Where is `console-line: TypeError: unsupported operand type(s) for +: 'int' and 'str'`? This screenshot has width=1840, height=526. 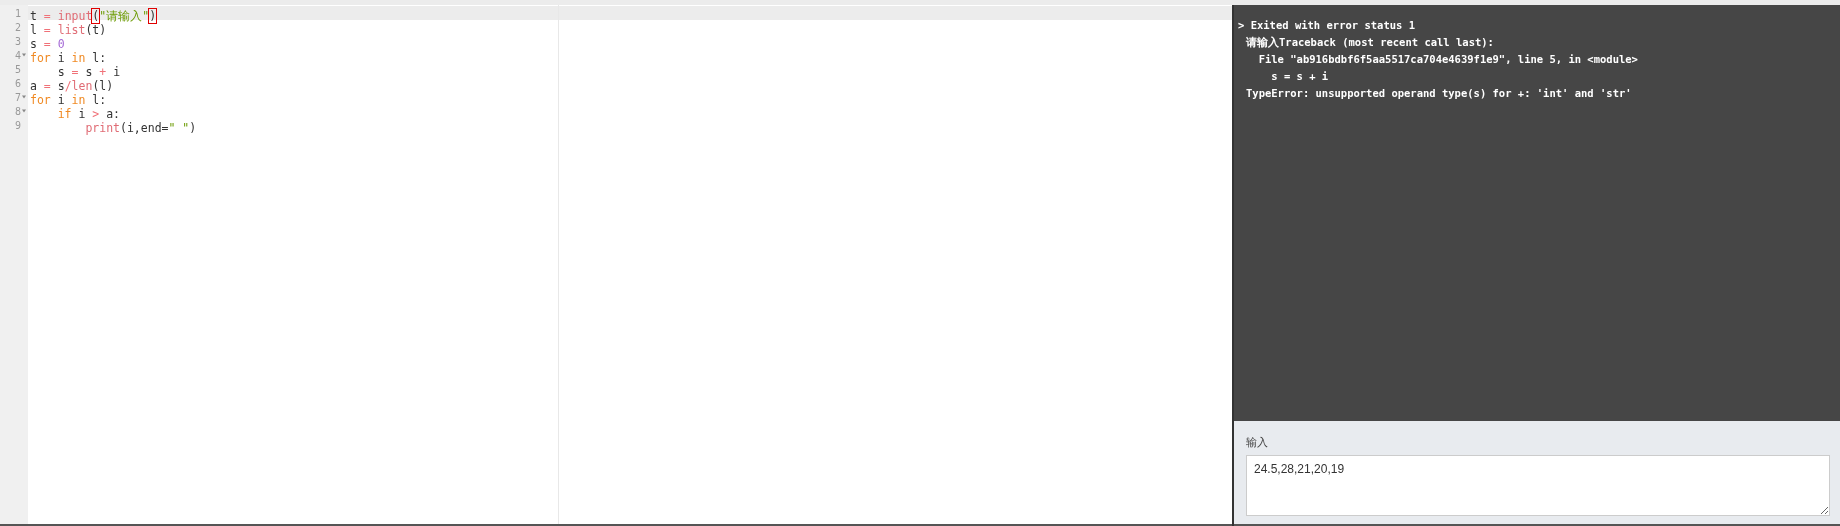 console-line: TypeError: unsupported operand type(s) for +: 'int' and 'str' is located at coordinates (1439, 93).